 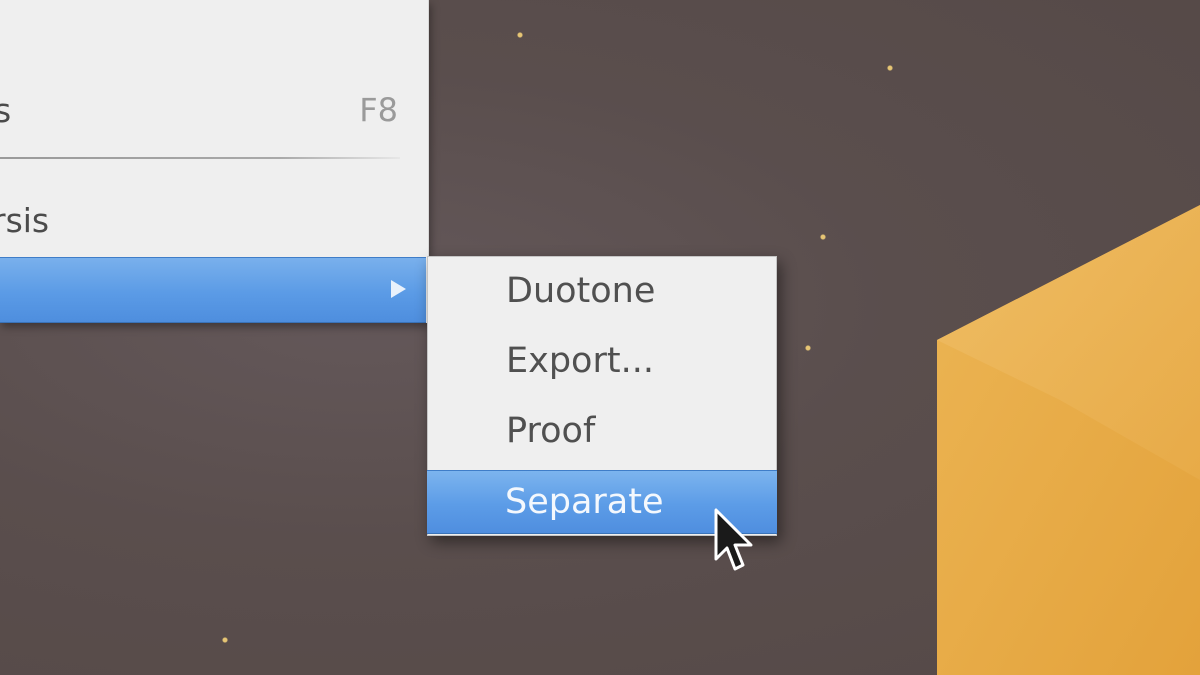 I want to click on menu-item-label: rsis, so click(x=25, y=220).